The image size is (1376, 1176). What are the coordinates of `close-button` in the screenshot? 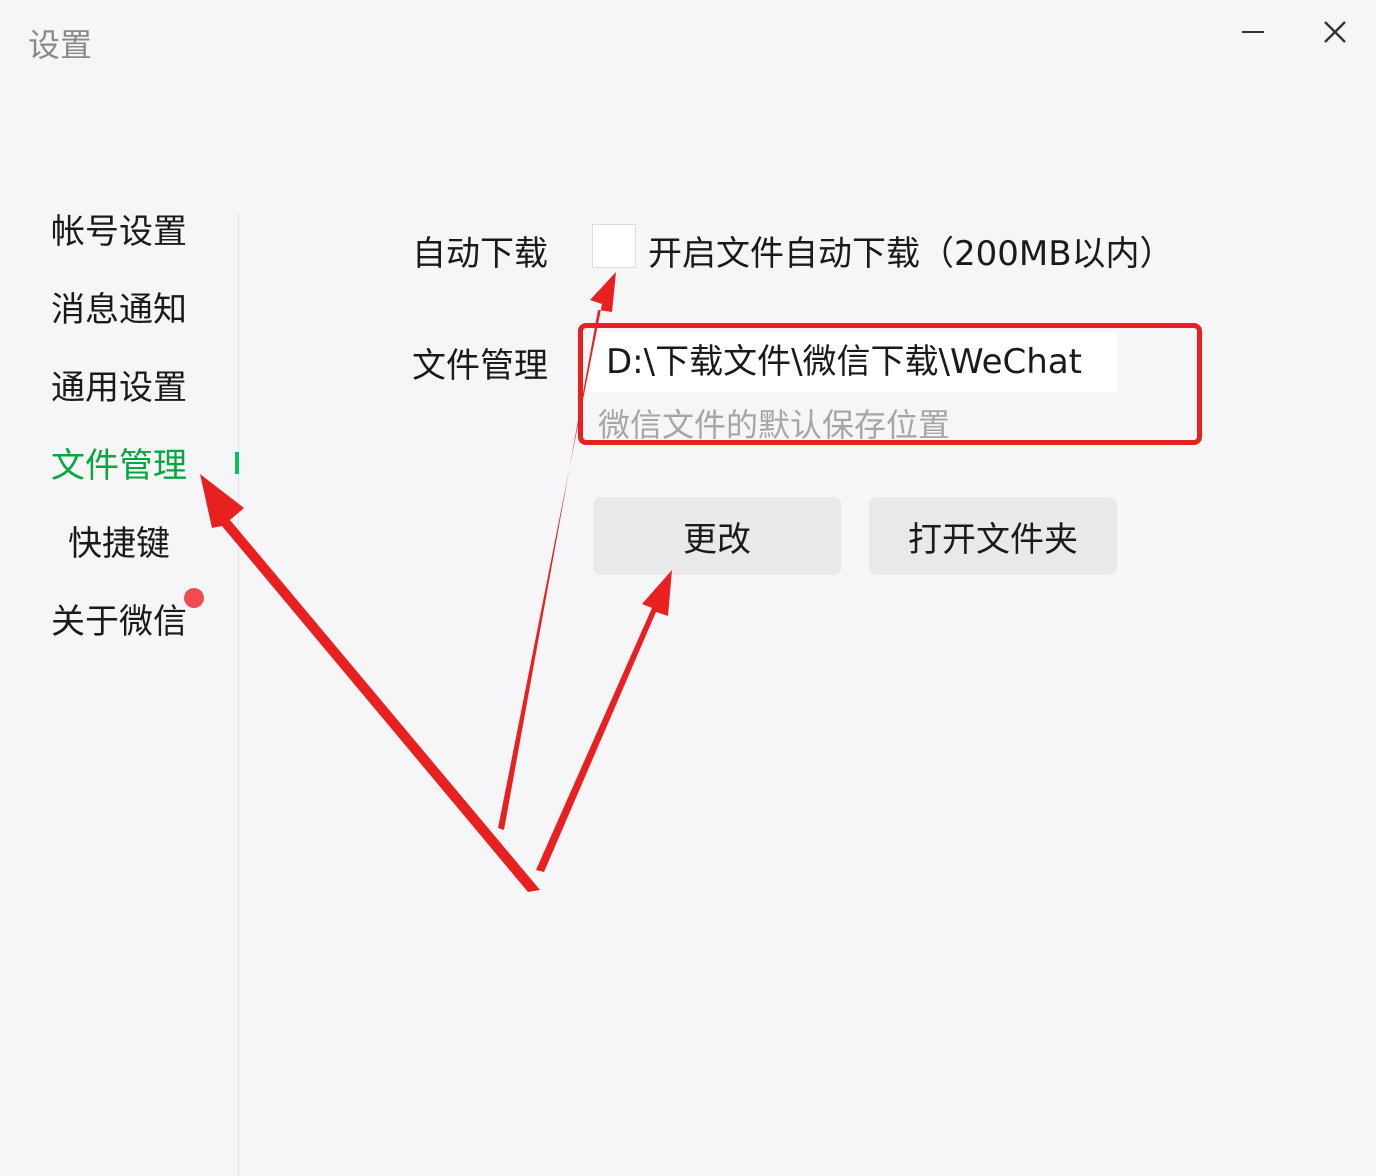 It's located at (1335, 32).